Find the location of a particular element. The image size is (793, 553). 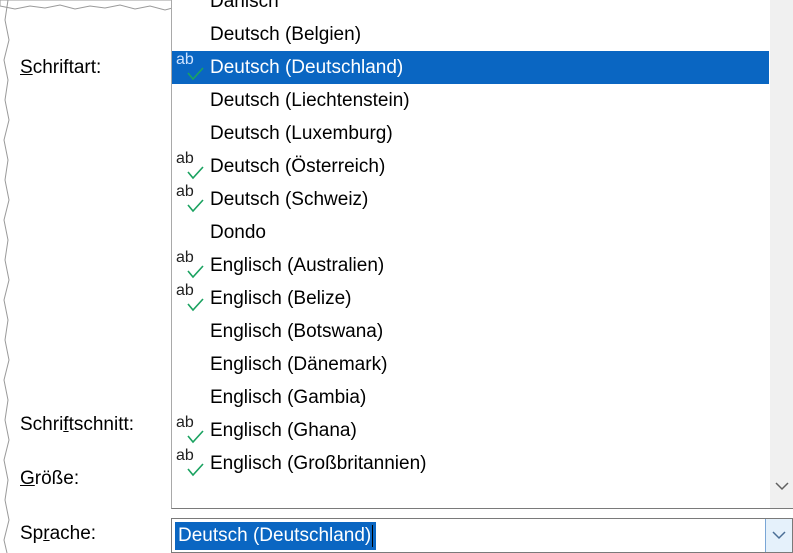

language-option: Deutsch (Belgien) is located at coordinates (470, 34).